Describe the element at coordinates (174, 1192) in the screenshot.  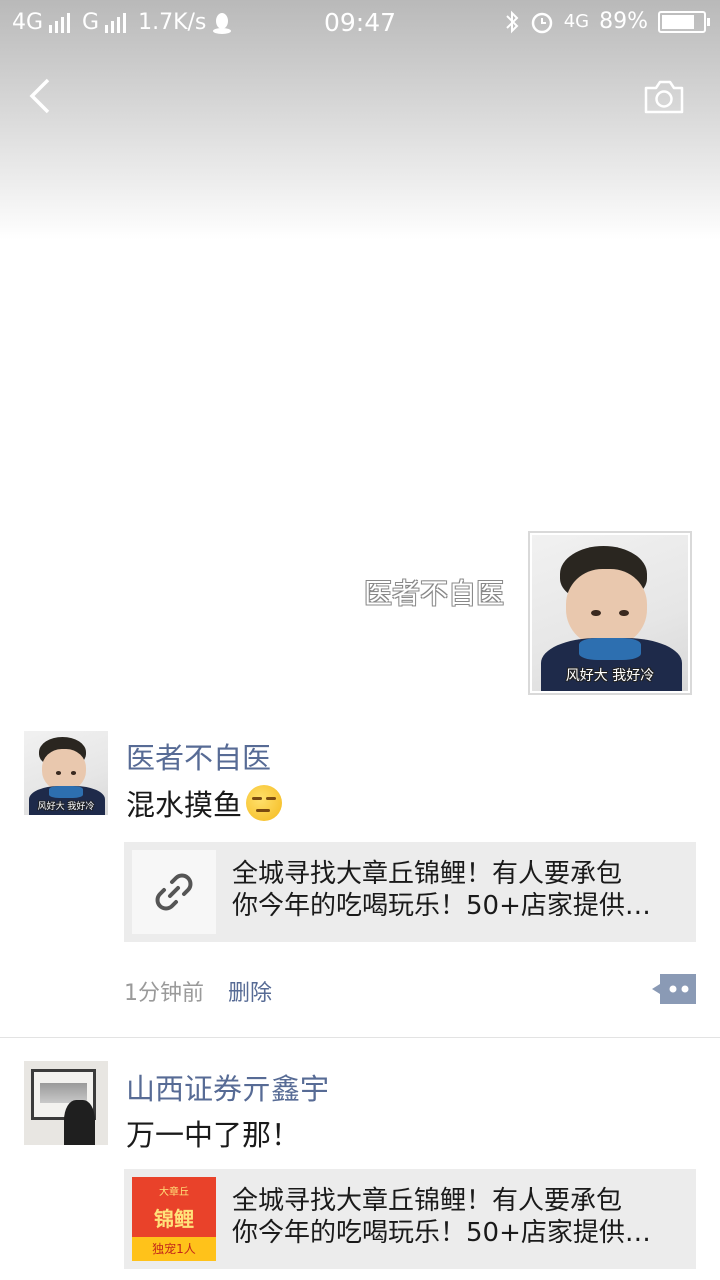
I see `thumb-top-text: 大章丘` at that location.